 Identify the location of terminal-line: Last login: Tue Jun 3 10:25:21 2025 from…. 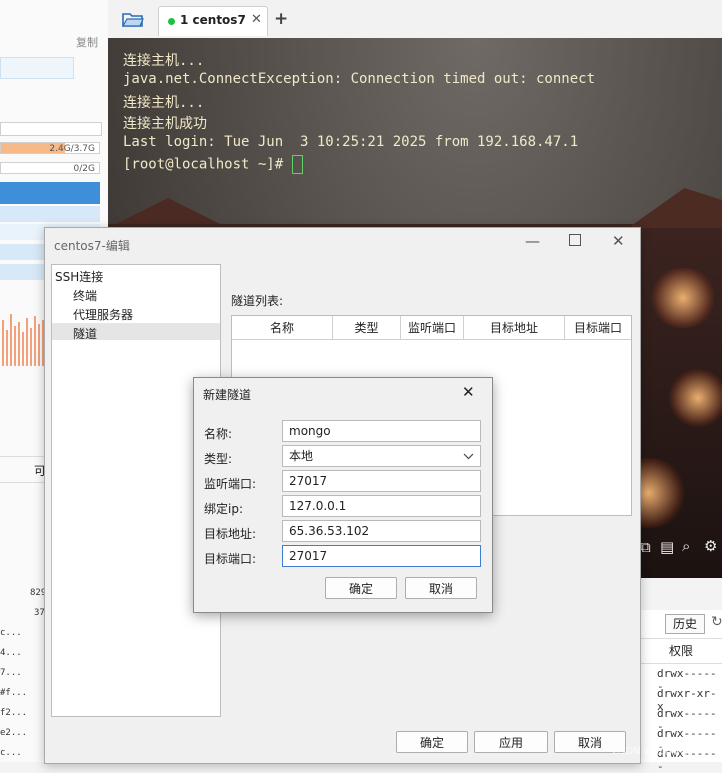
(351, 142).